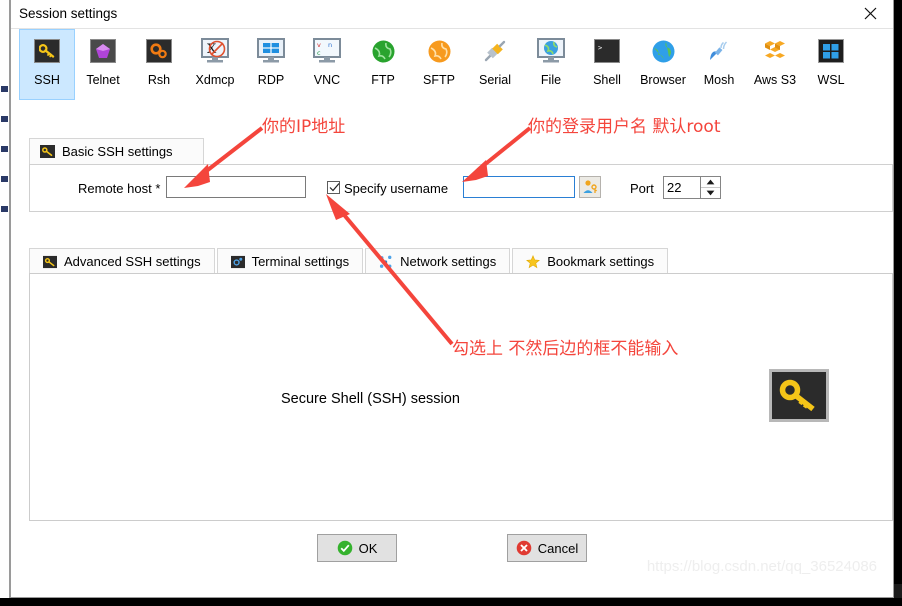  I want to click on protocol-item-xdmcp: X Xdmcp, so click(215, 64).